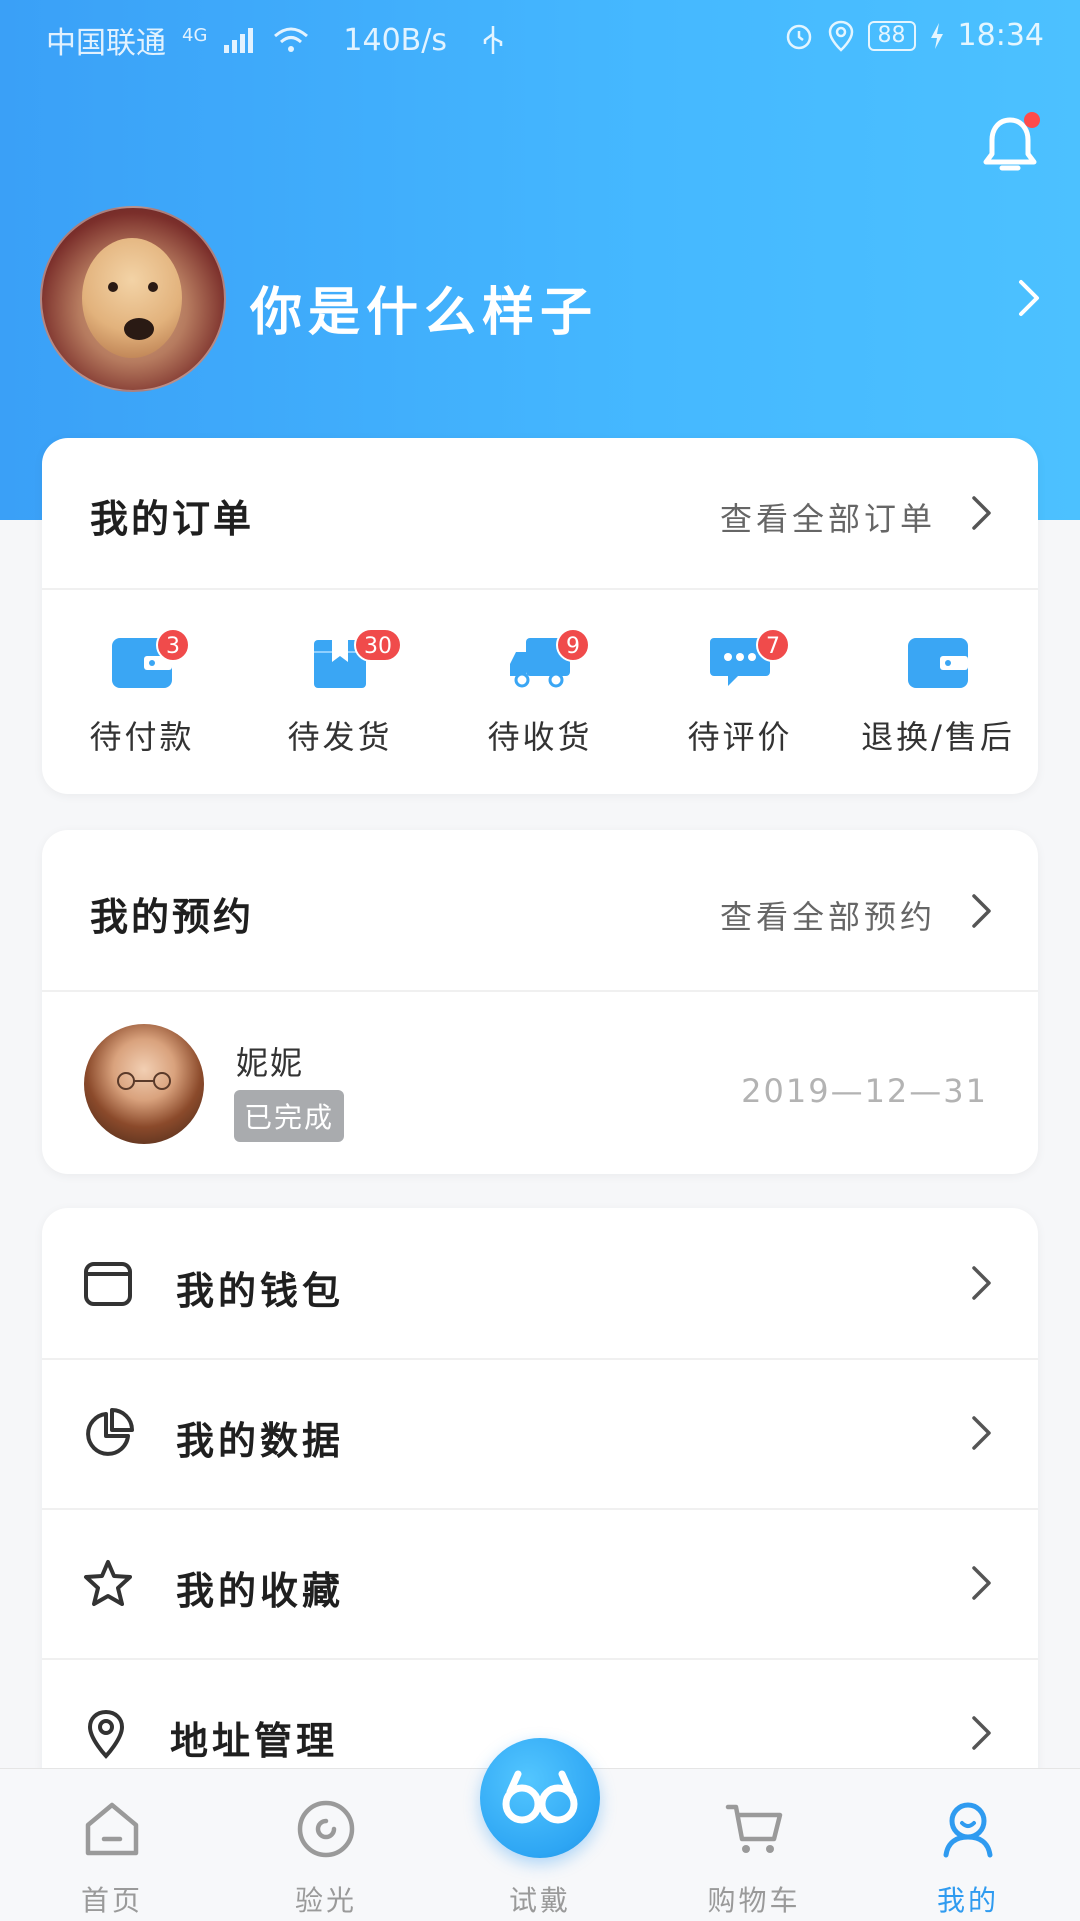 The image size is (1080, 1921). I want to click on order-label: 退换/售后, so click(938, 737).